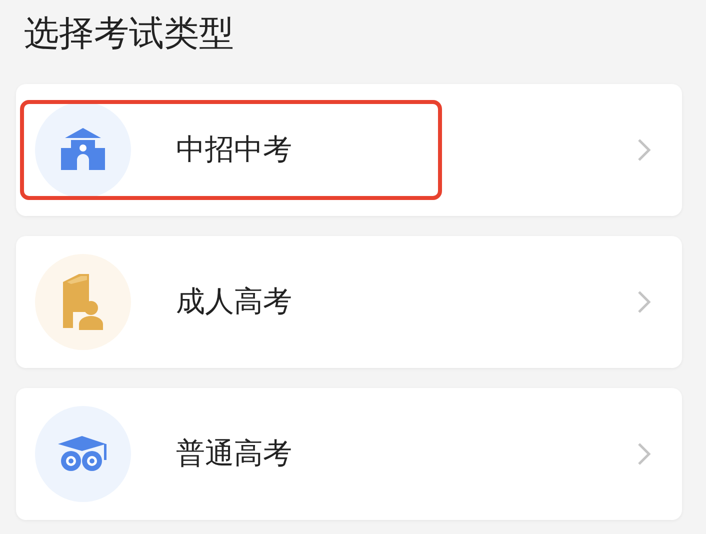 Image resolution: width=706 pixels, height=534 pixels. Describe the element at coordinates (129, 34) in the screenshot. I see `page-title: 选择考试类型` at that location.